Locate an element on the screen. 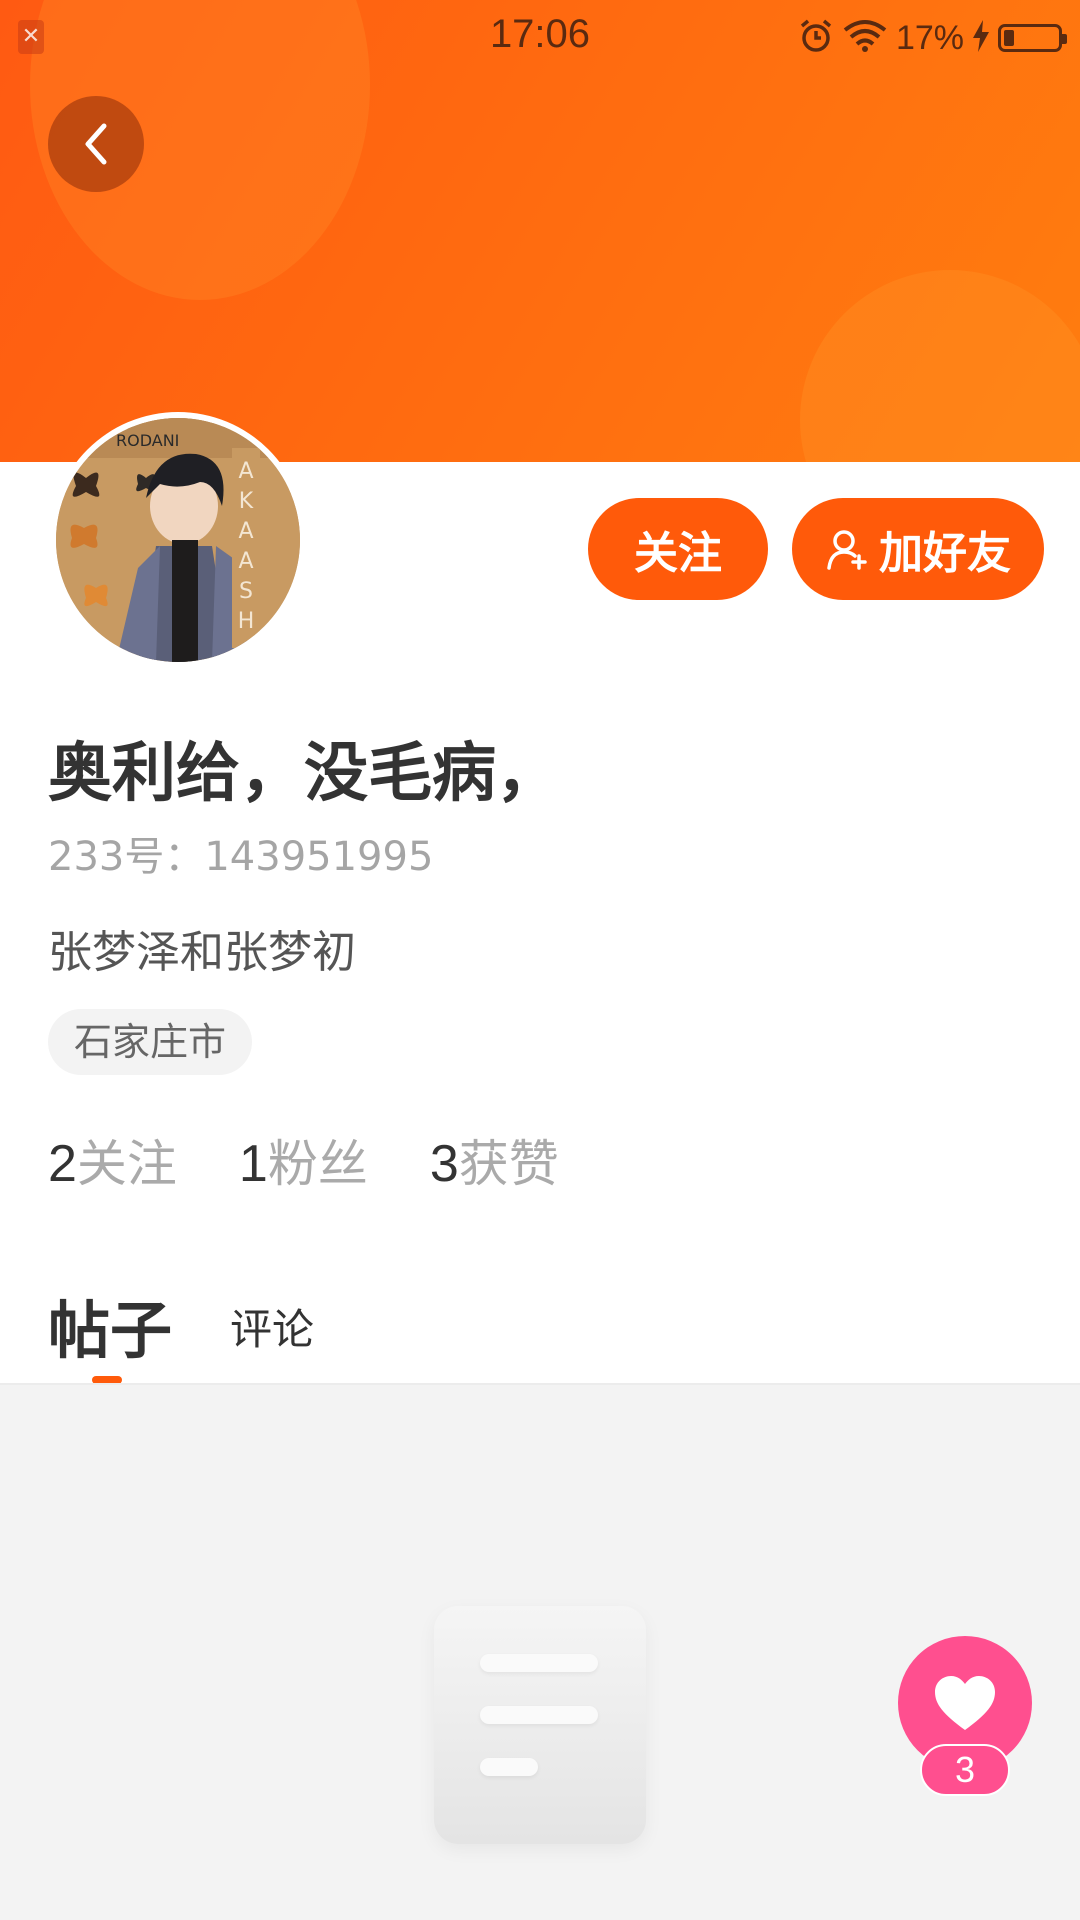 This screenshot has height=1920, width=1080. stat-value: 2 is located at coordinates (62, 1164).